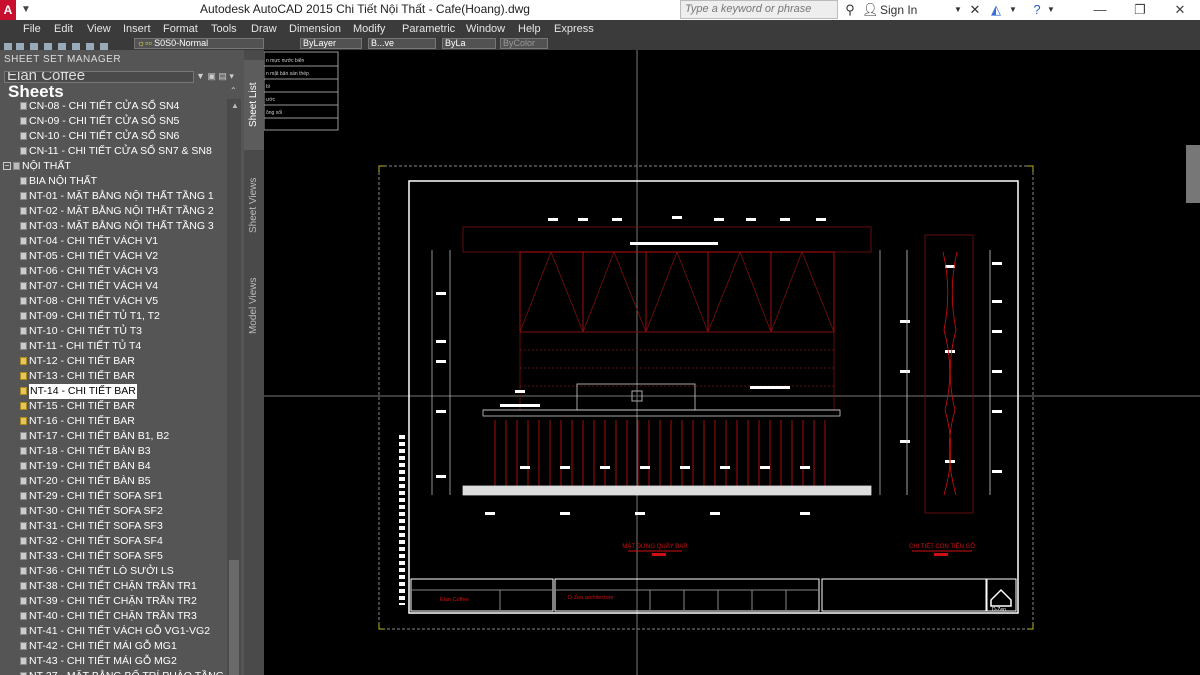  Describe the element at coordinates (254, 205) in the screenshot. I see `tab-sheet-views: Sheet Views` at that location.